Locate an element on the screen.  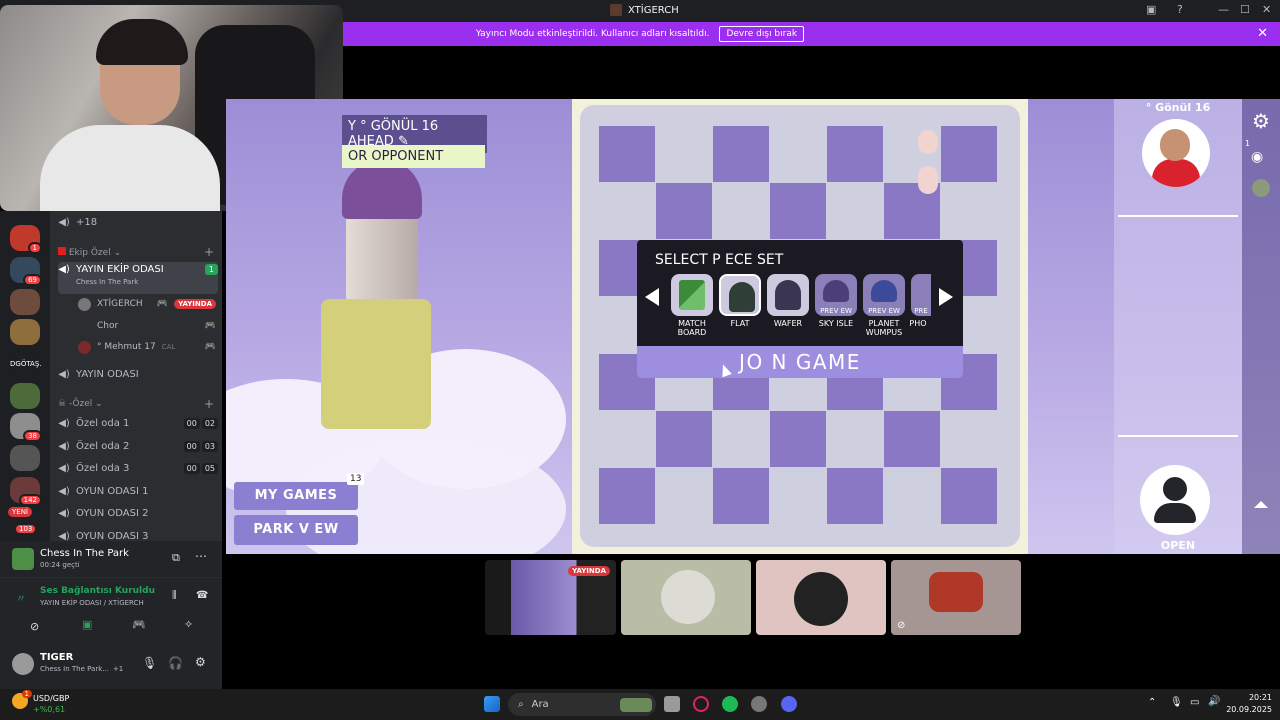
channel-ozel-oda-3: ◀) Özel oda 3 00 05 is located at coordinates (138, 468).